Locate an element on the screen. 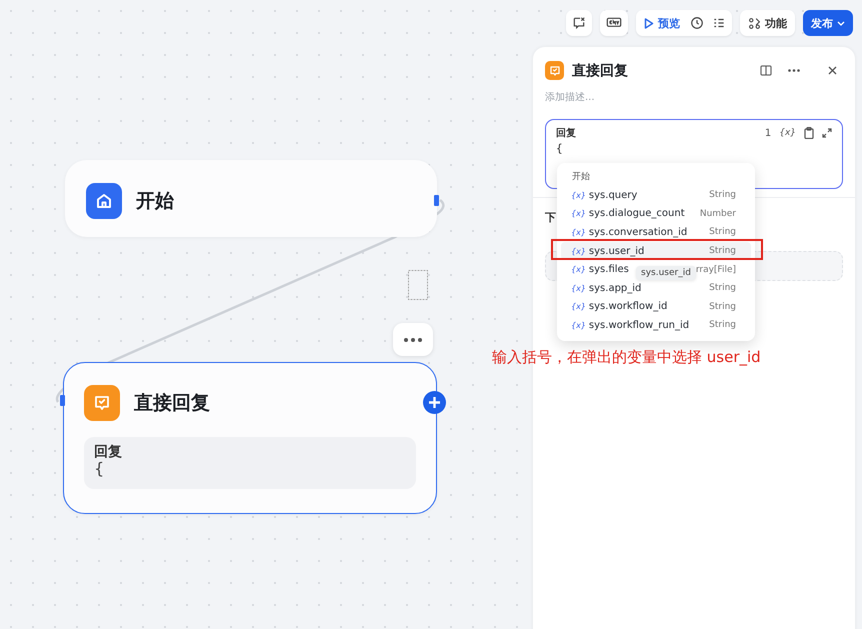  workflow-node: 开始 is located at coordinates (251, 198).